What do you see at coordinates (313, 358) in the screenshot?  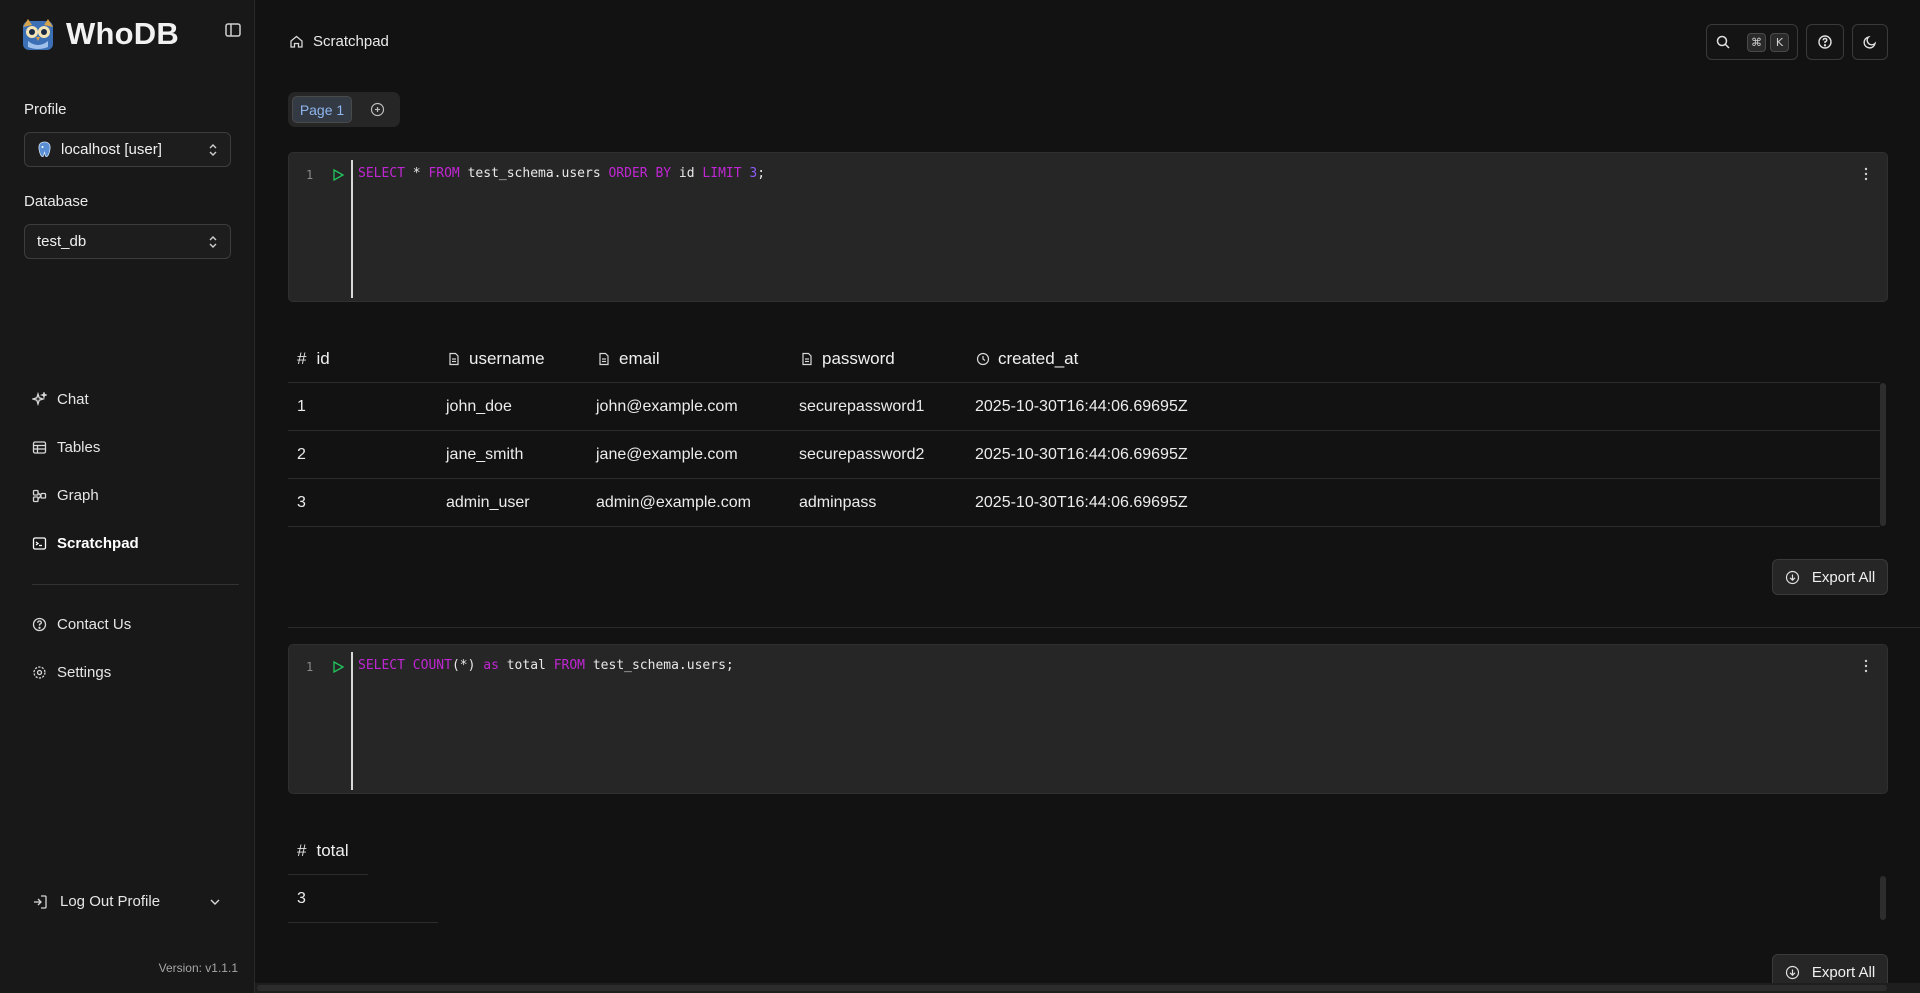 I see `column-header-id: # id` at bounding box center [313, 358].